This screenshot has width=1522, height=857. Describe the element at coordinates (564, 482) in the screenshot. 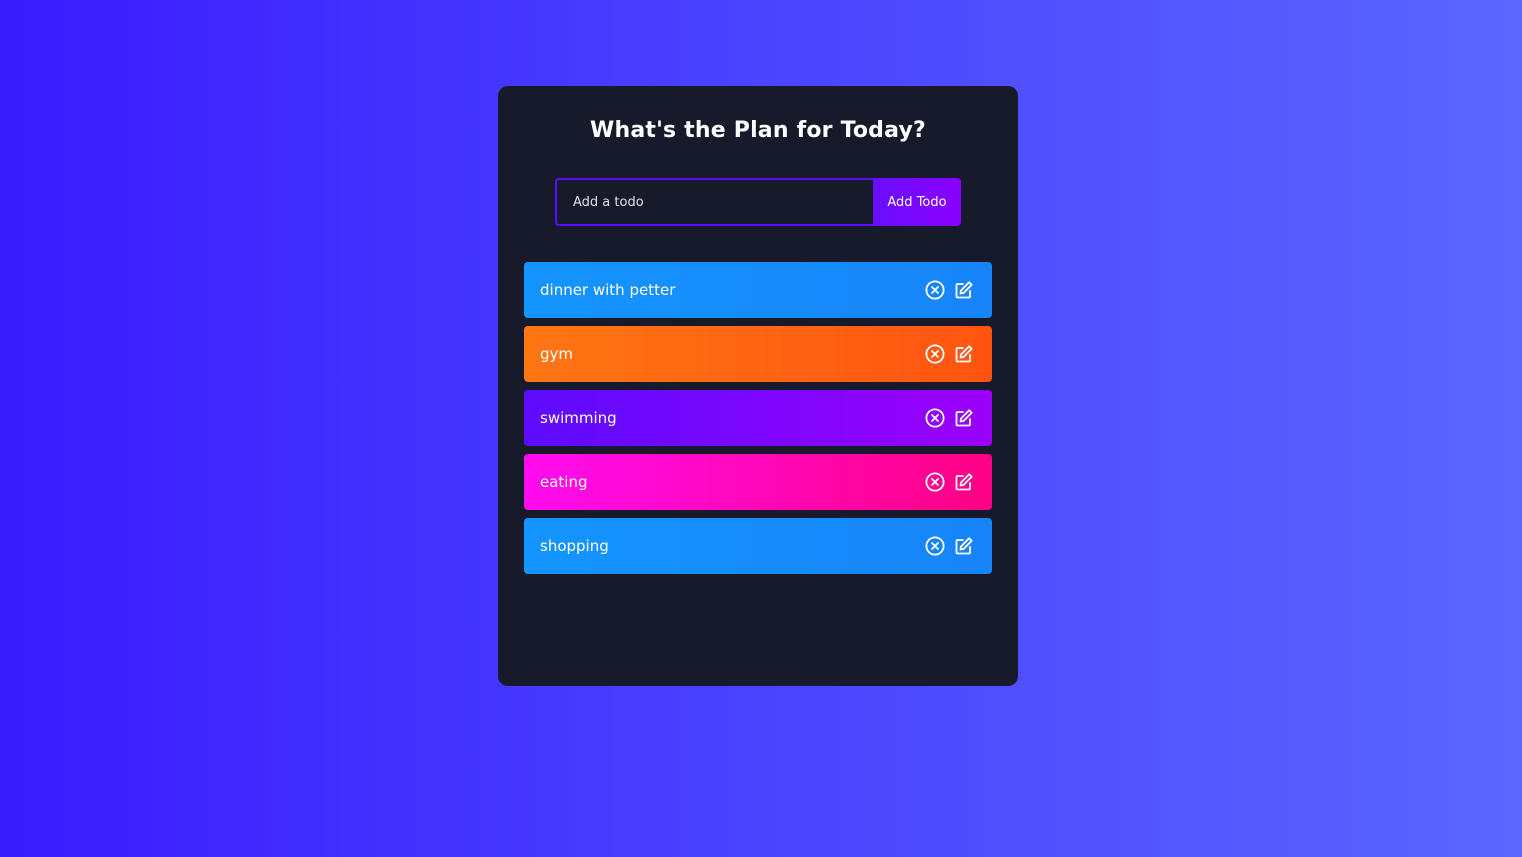

I see `todo-text: eating` at that location.